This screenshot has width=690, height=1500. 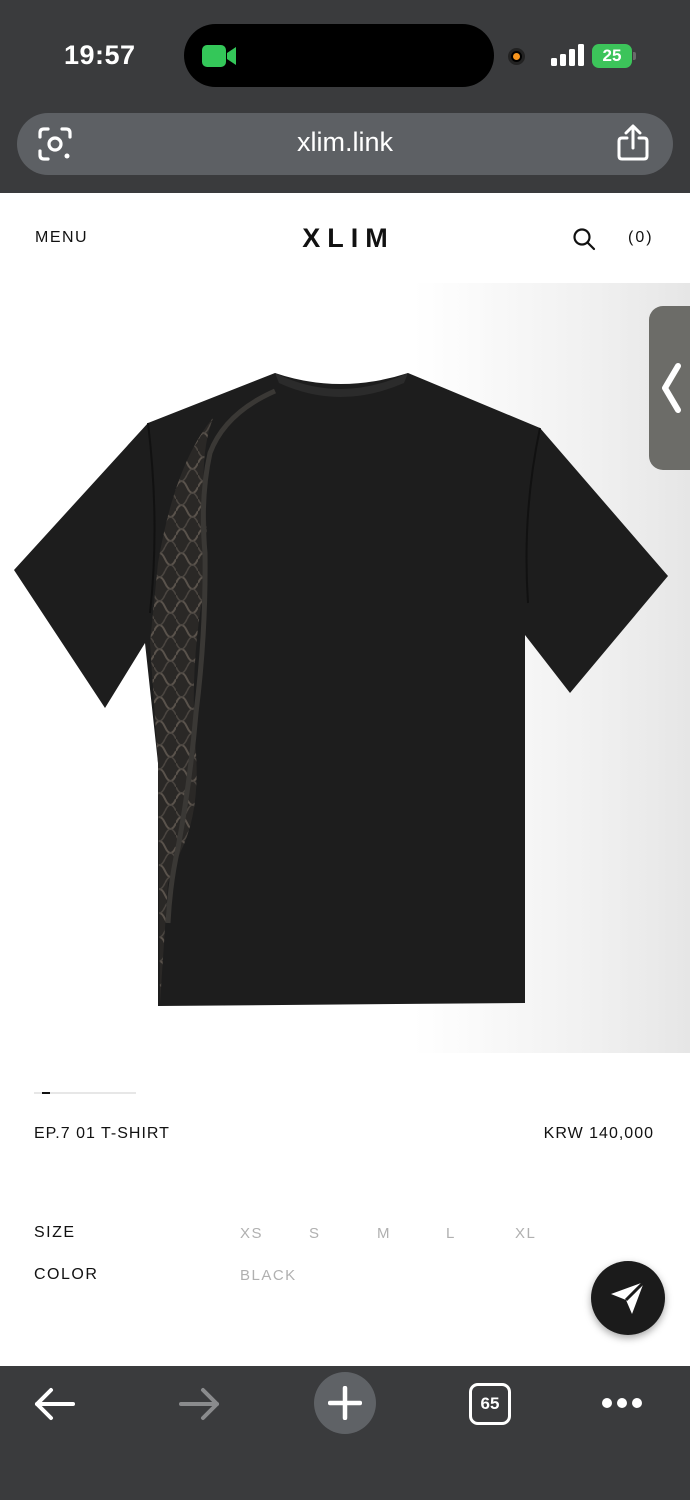 I want to click on facetime-camera-icon, so click(x=219, y=56).